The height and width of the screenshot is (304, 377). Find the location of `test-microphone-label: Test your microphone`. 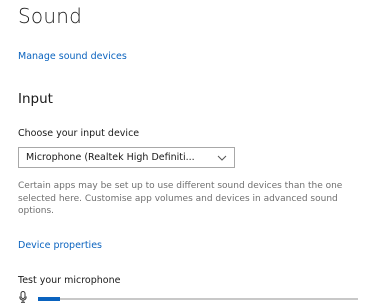

test-microphone-label: Test your microphone is located at coordinates (69, 280).